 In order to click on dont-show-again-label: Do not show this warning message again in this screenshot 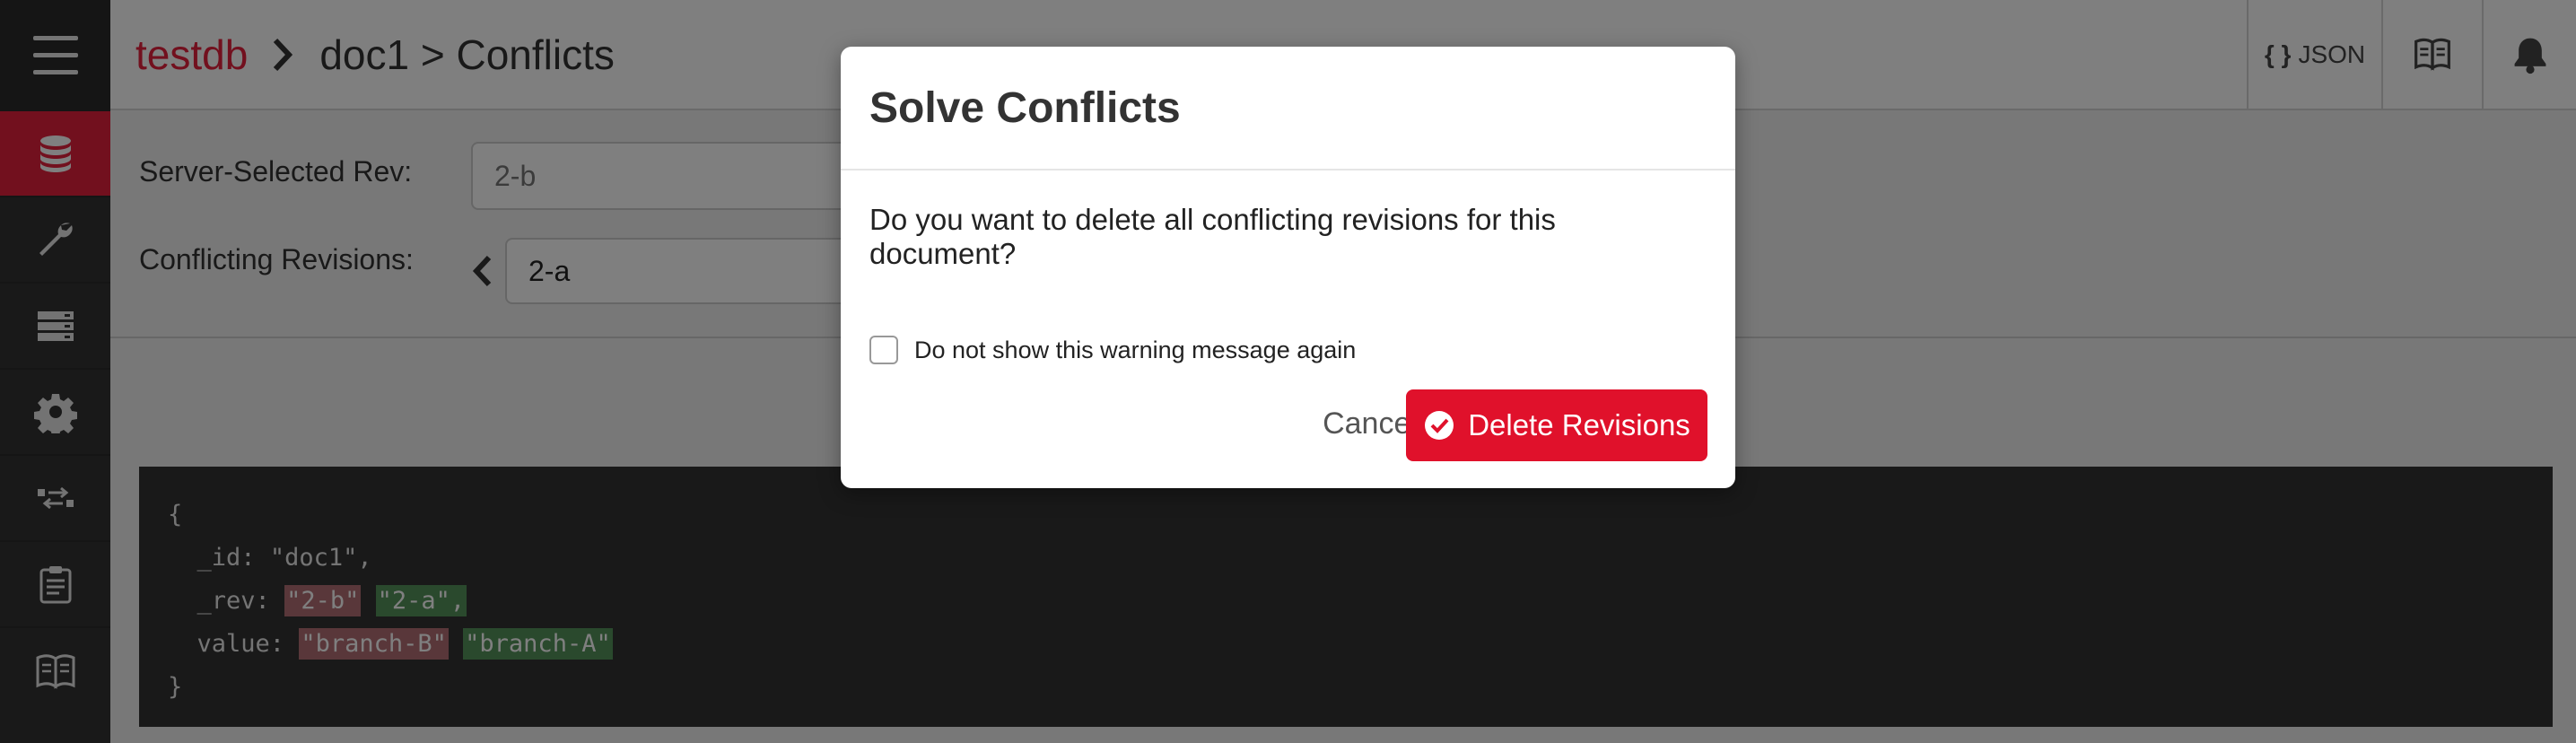, I will do `click(1135, 350)`.